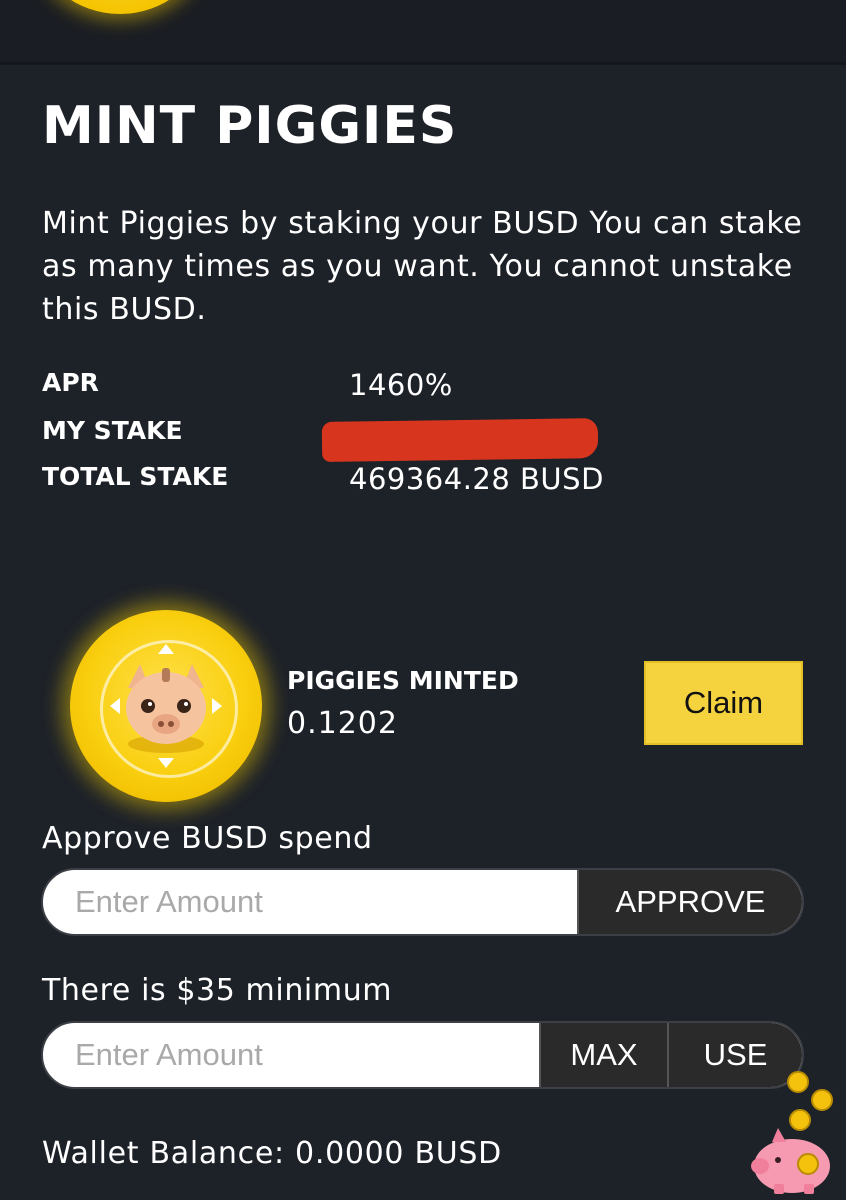 Image resolution: width=846 pixels, height=1200 pixels. Describe the element at coordinates (689, 902) in the screenshot. I see `approve-button: APPROVE` at that location.